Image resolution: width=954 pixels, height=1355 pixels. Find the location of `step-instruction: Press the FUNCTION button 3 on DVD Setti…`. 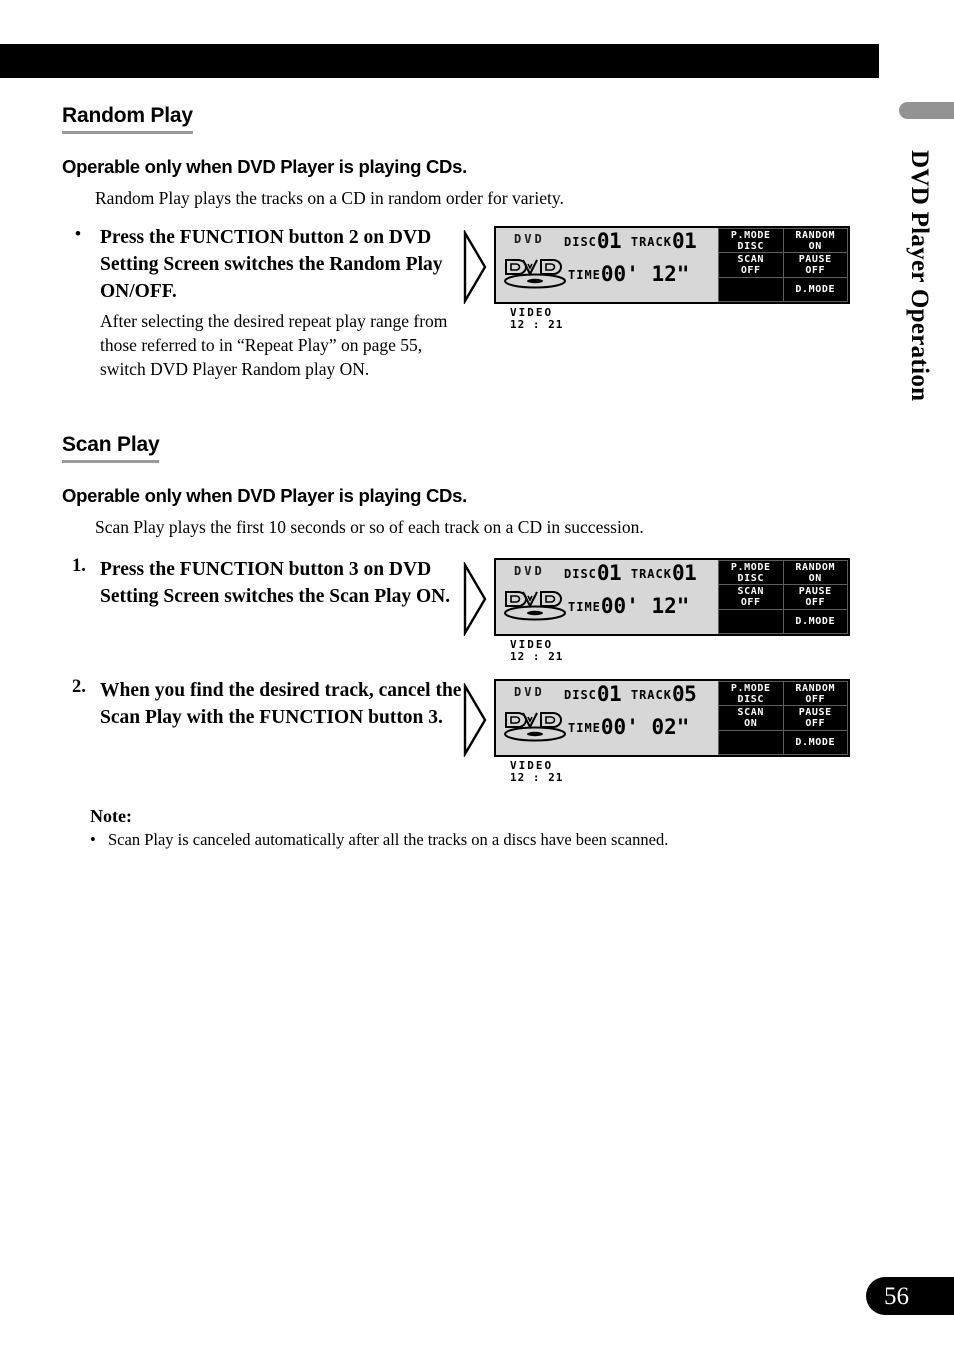

step-instruction: Press the FUNCTION button 3 on DVD Setti… is located at coordinates (275, 583).